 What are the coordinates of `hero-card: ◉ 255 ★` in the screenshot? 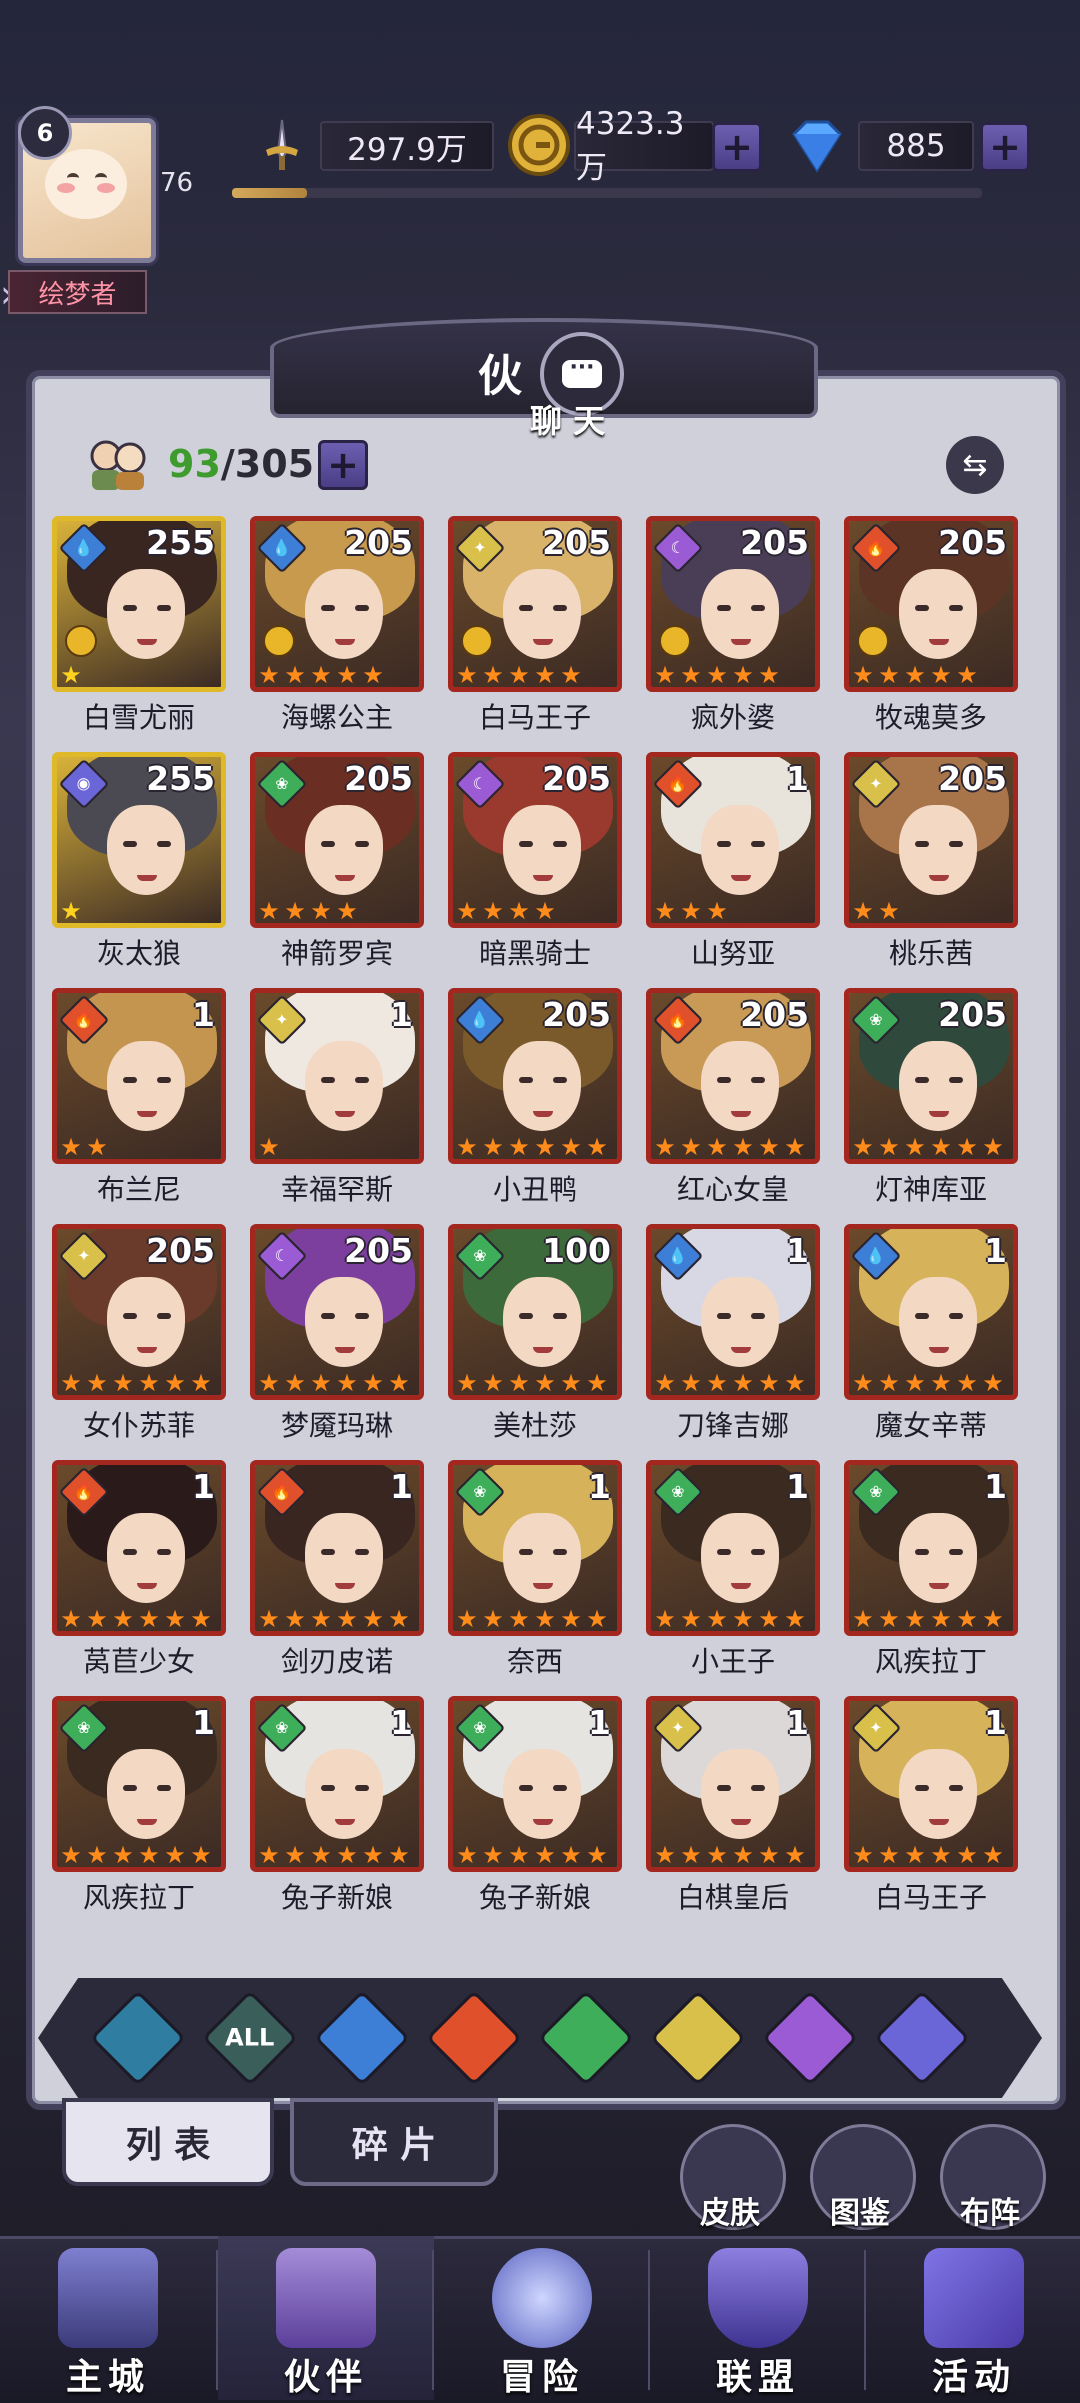 It's located at (139, 840).